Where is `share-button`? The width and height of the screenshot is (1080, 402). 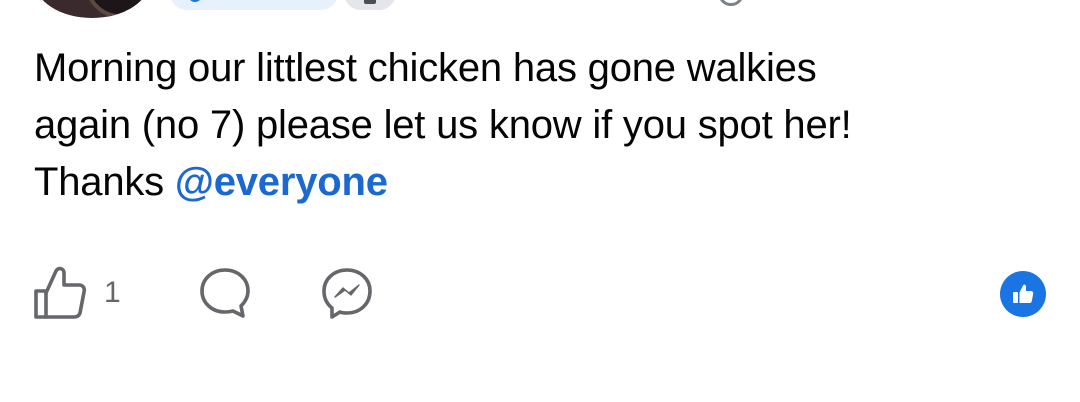
share-button is located at coordinates (347, 293).